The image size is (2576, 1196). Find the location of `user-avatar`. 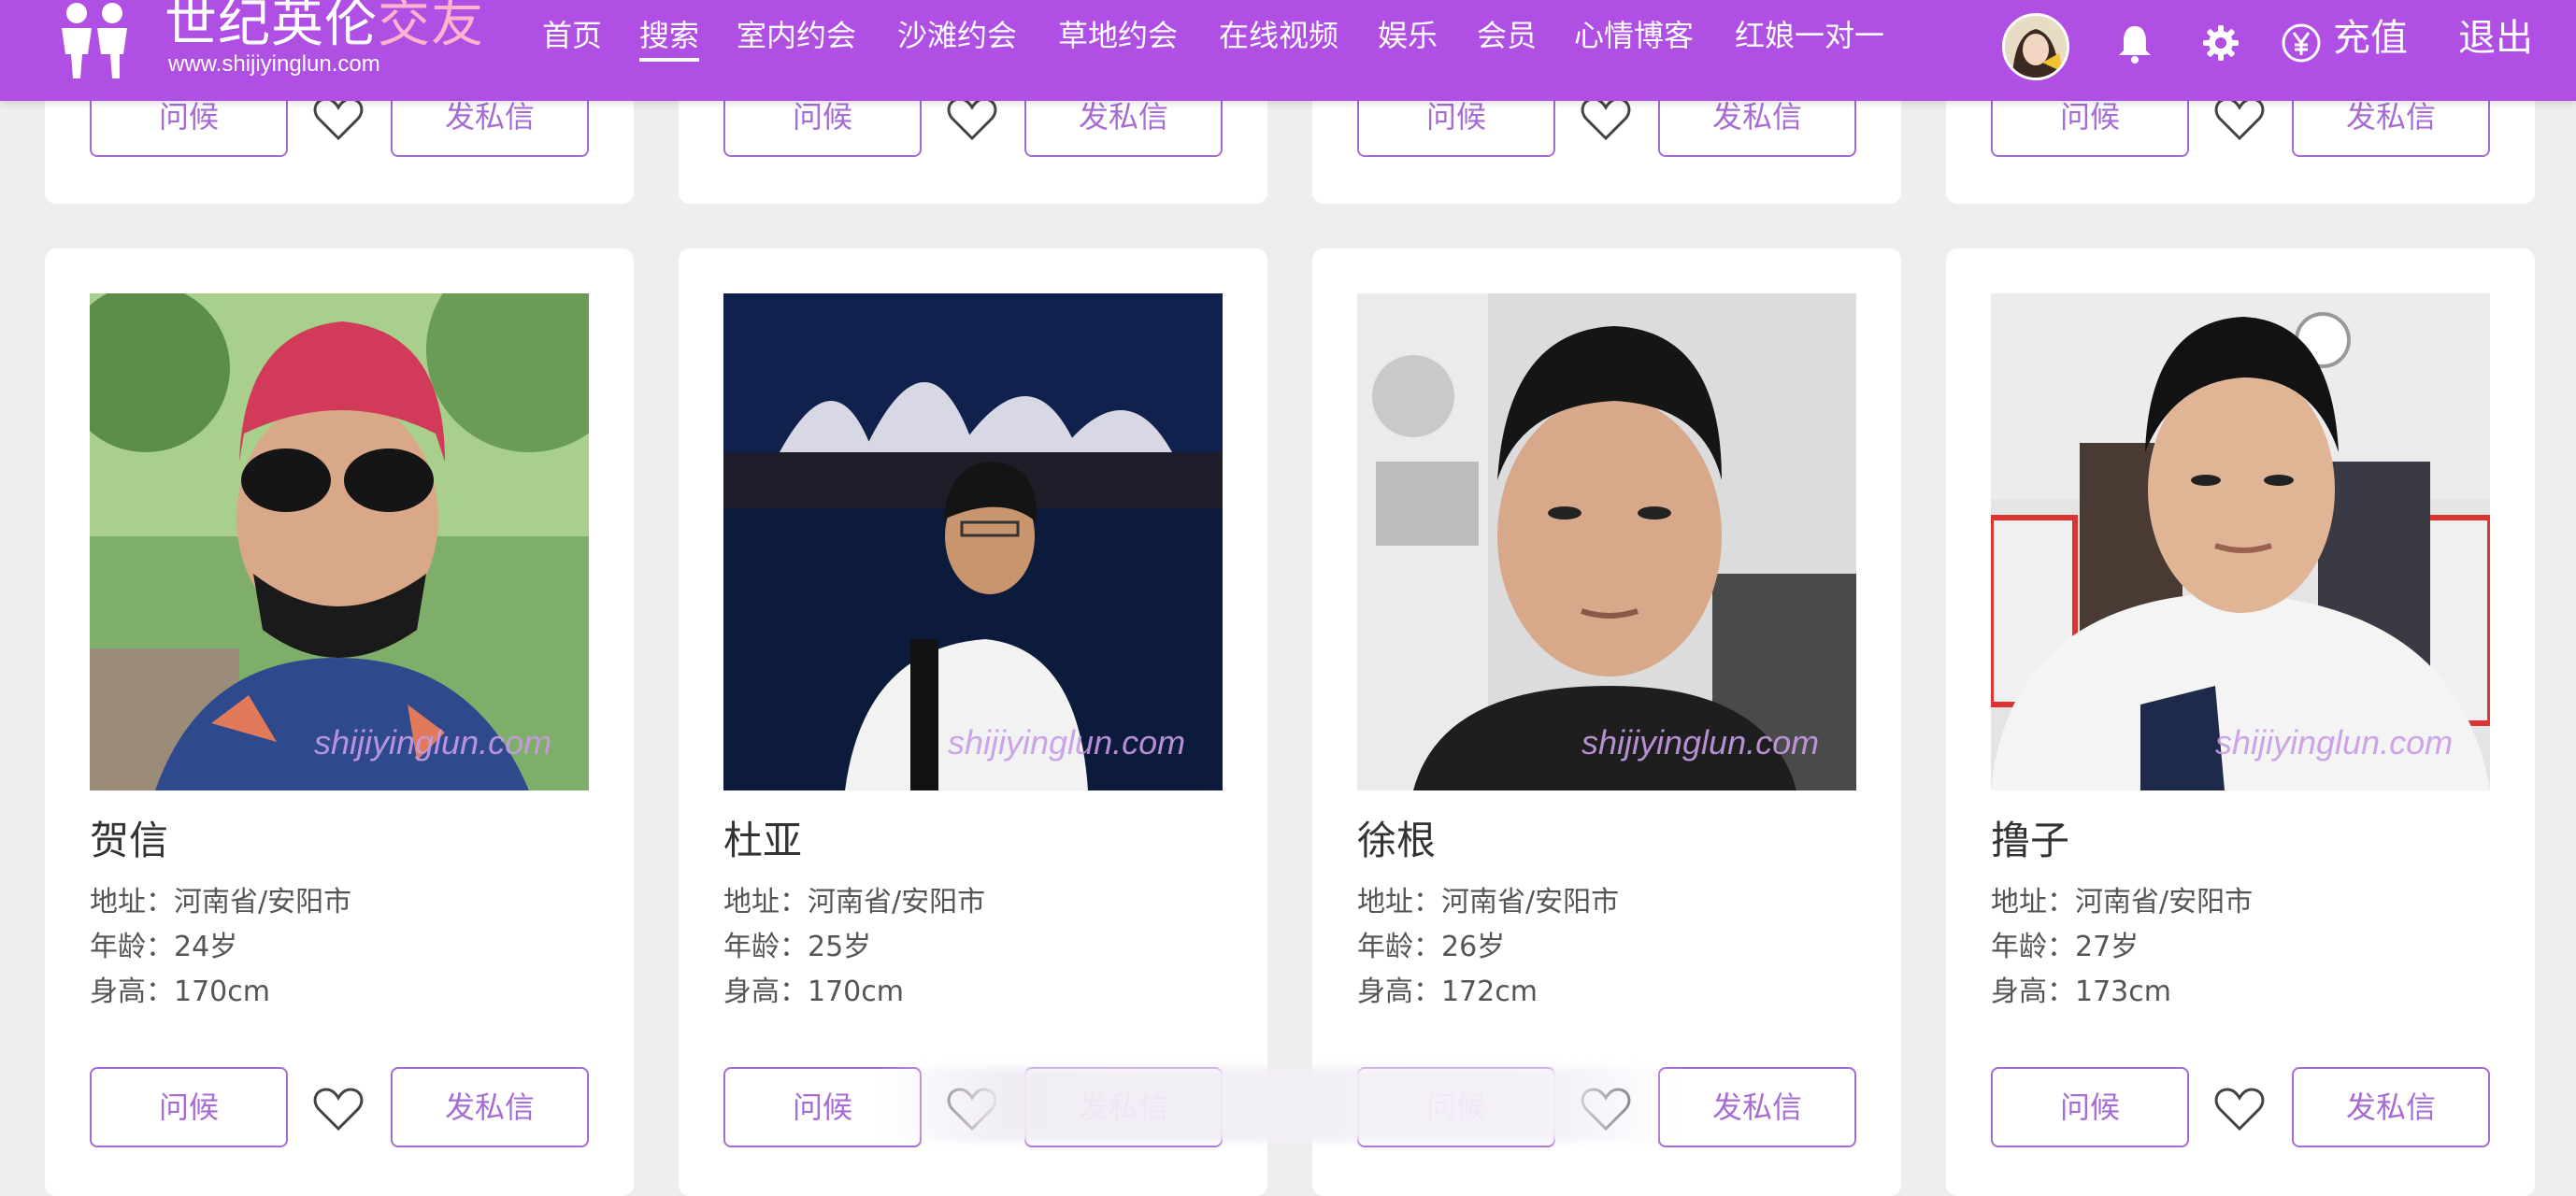

user-avatar is located at coordinates (2035, 46).